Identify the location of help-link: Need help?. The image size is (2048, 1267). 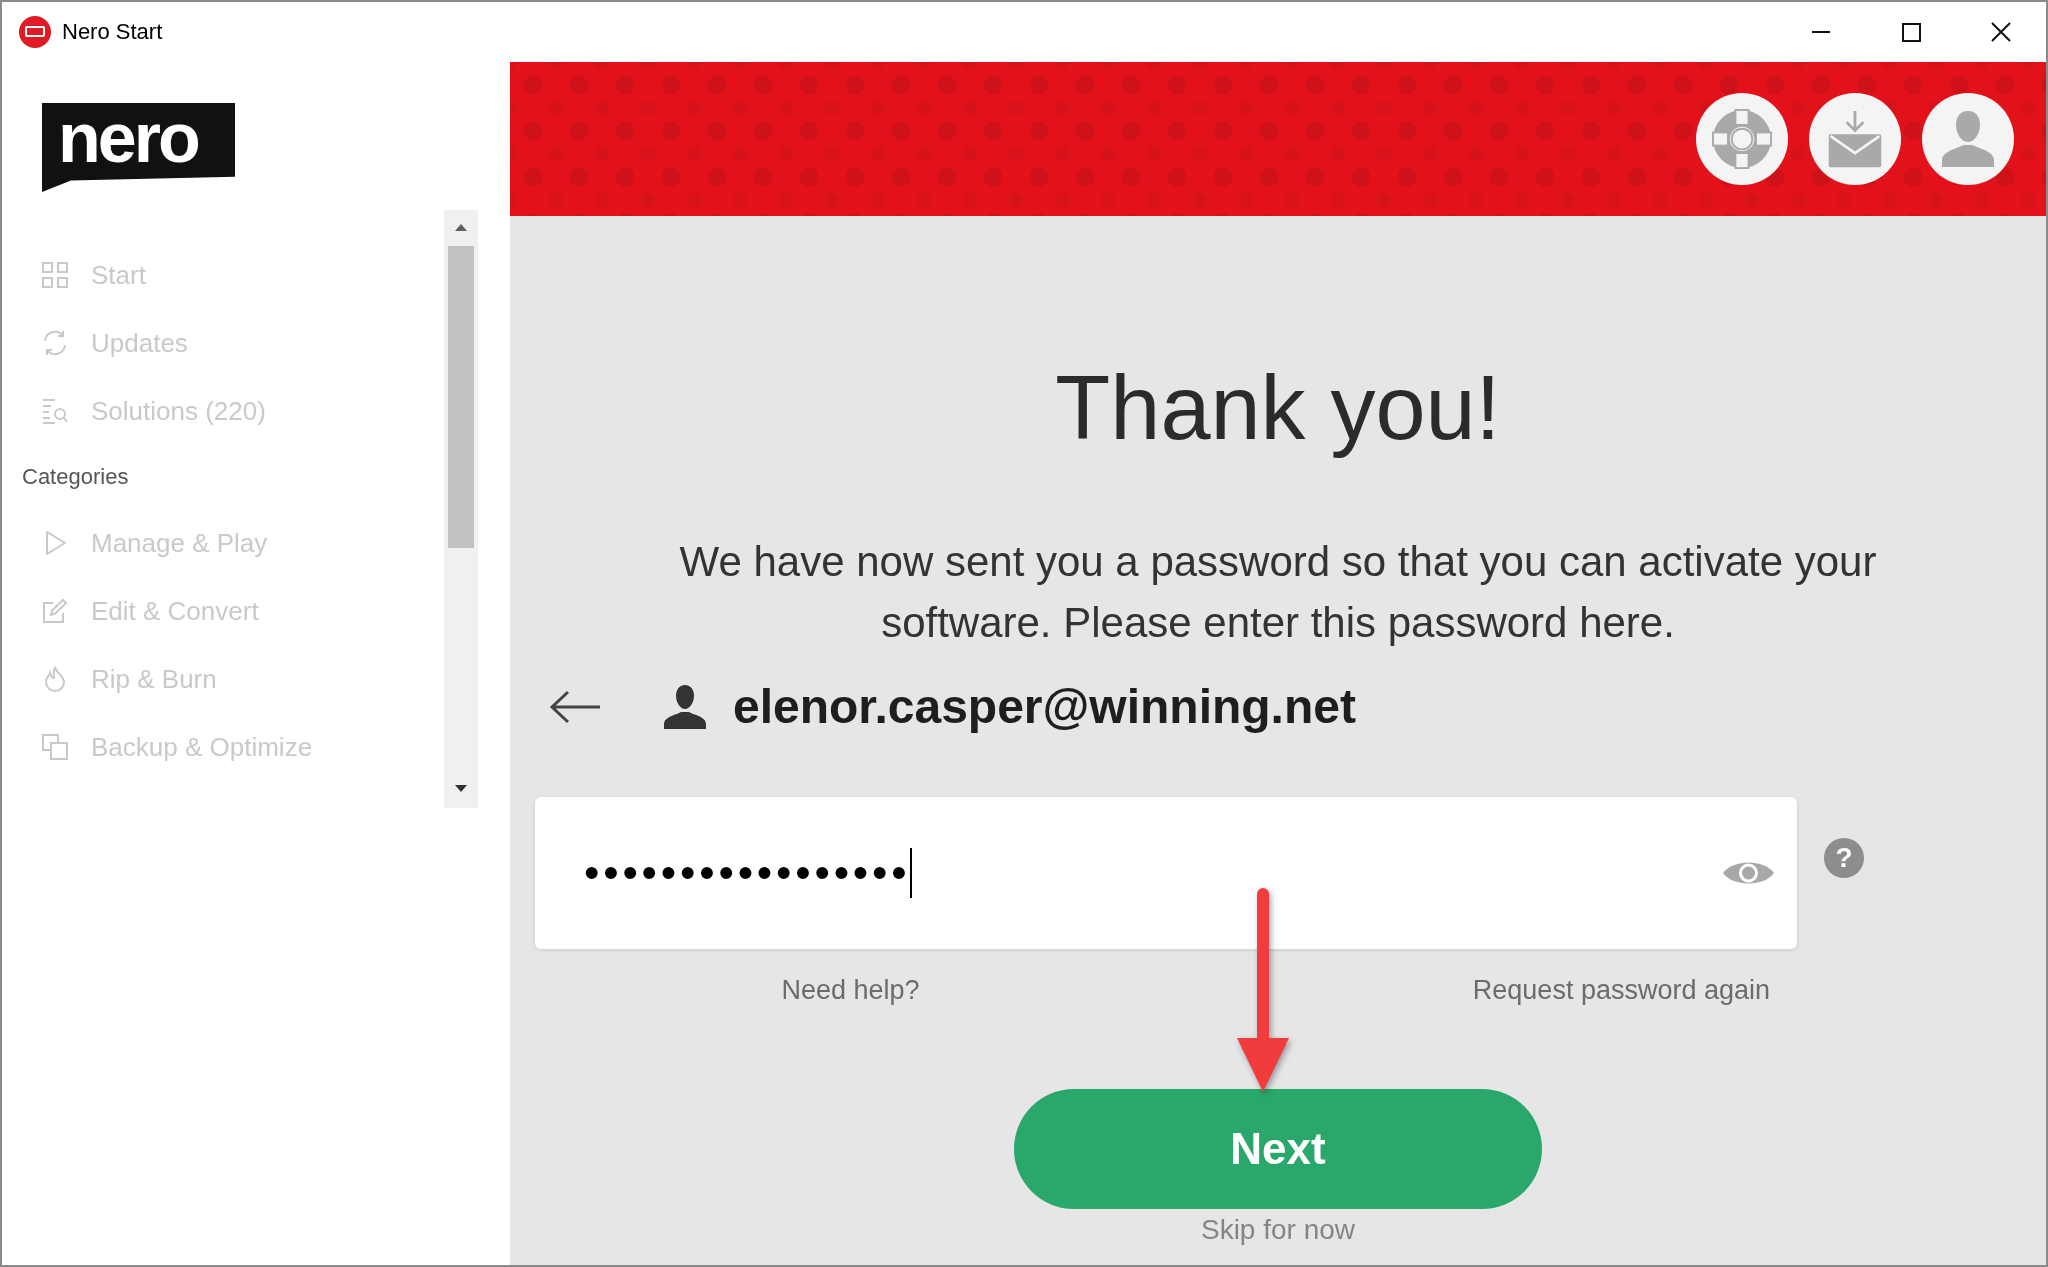
(850, 990).